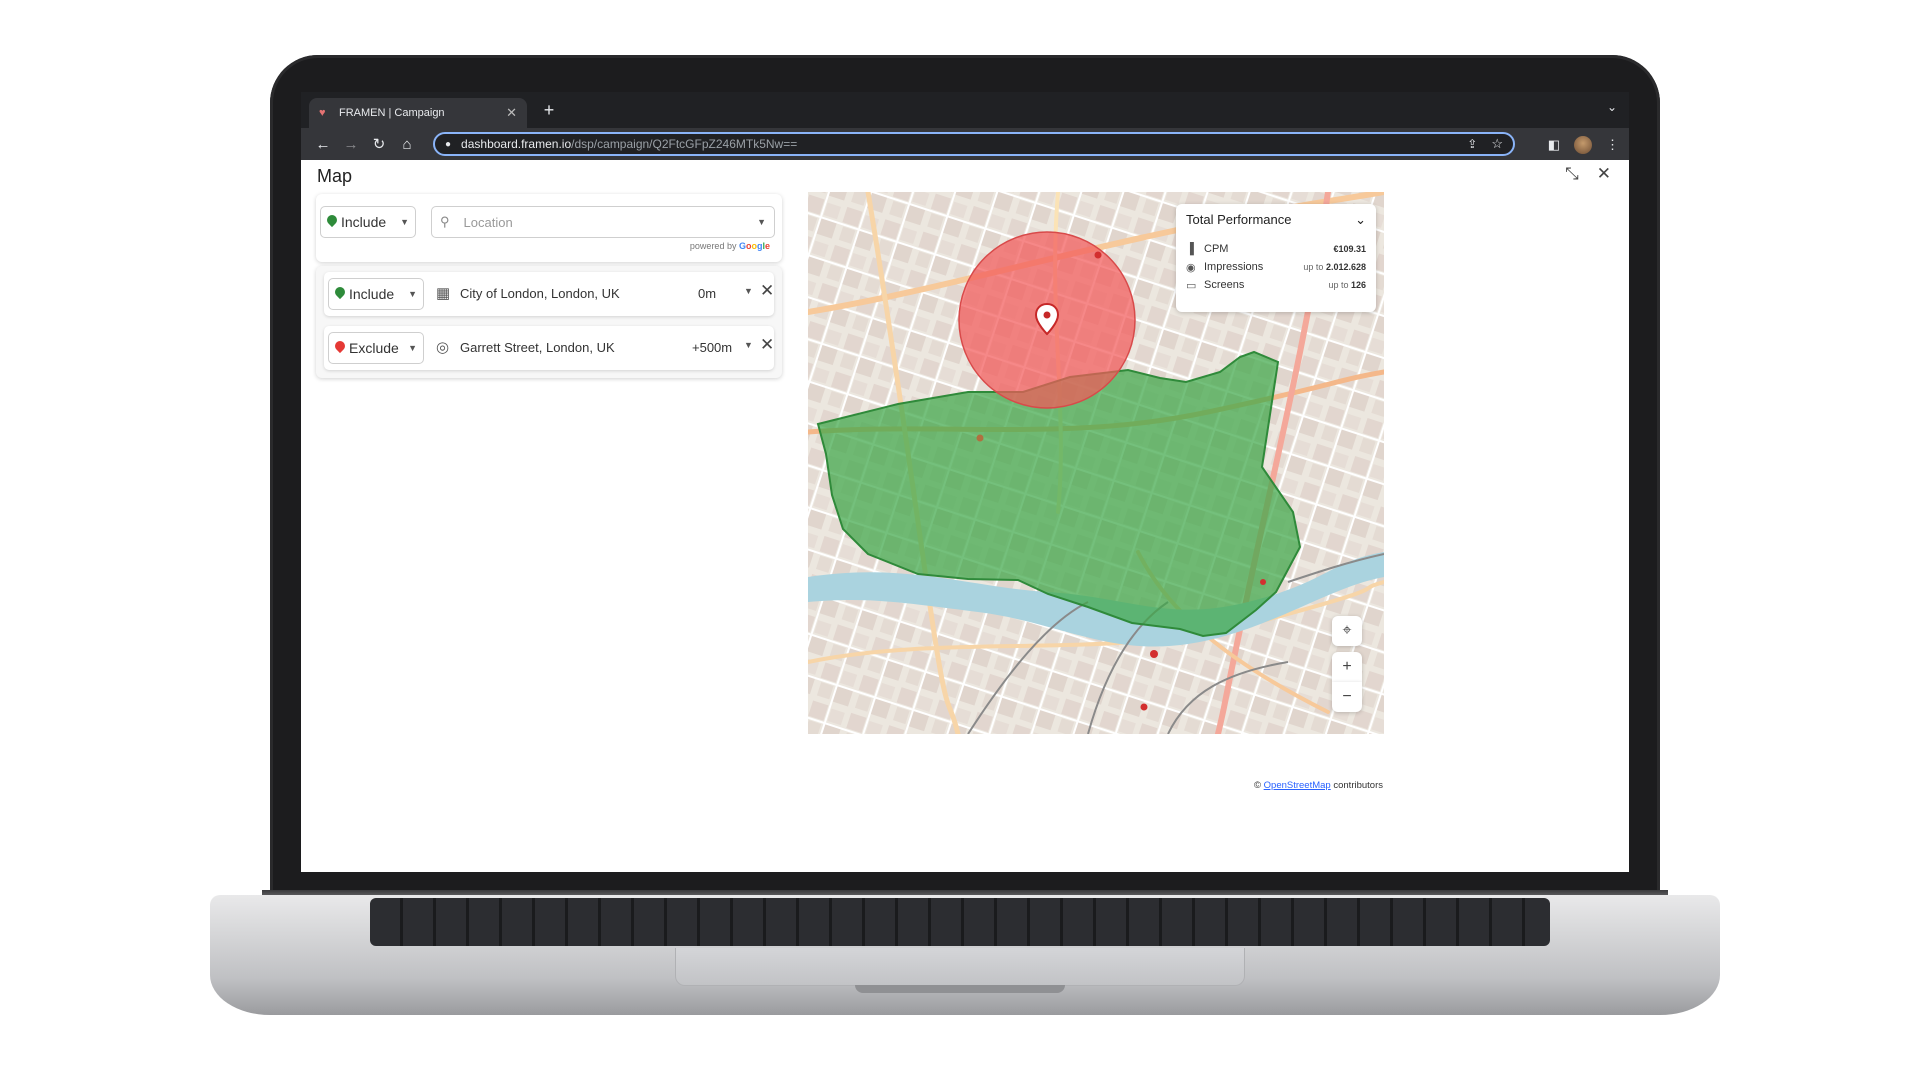 This screenshot has height=1068, width=1920. I want to click on bar-chart-icon: ▐, so click(1190, 249).